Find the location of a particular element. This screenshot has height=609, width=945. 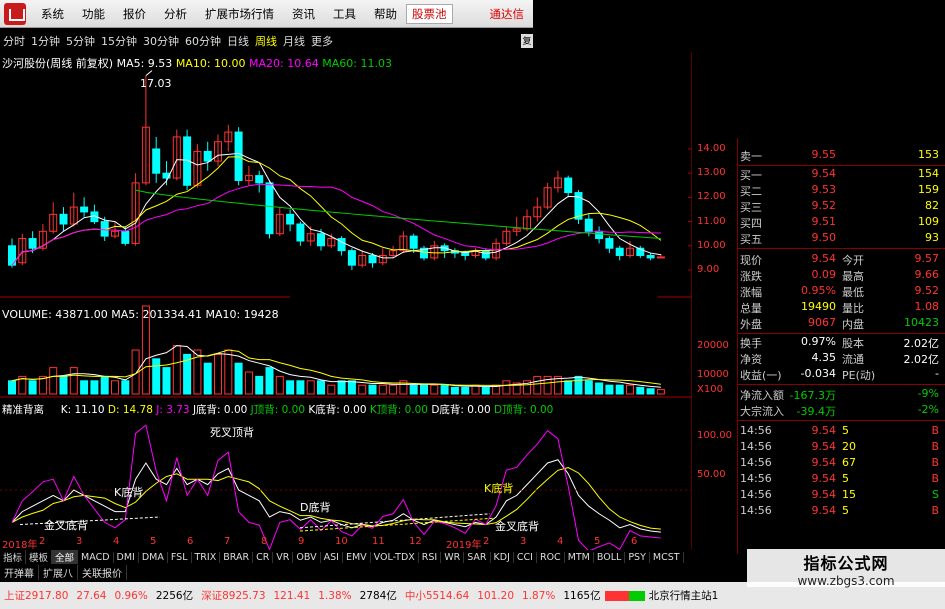

period-tab: 分时 is located at coordinates (14, 41).